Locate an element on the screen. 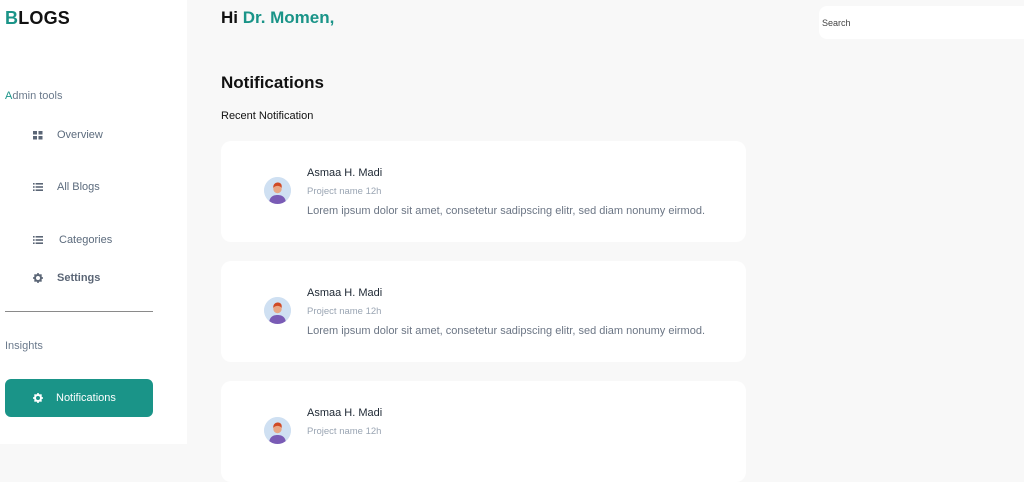 The width and height of the screenshot is (1024, 482). grid-icon is located at coordinates (38, 135).